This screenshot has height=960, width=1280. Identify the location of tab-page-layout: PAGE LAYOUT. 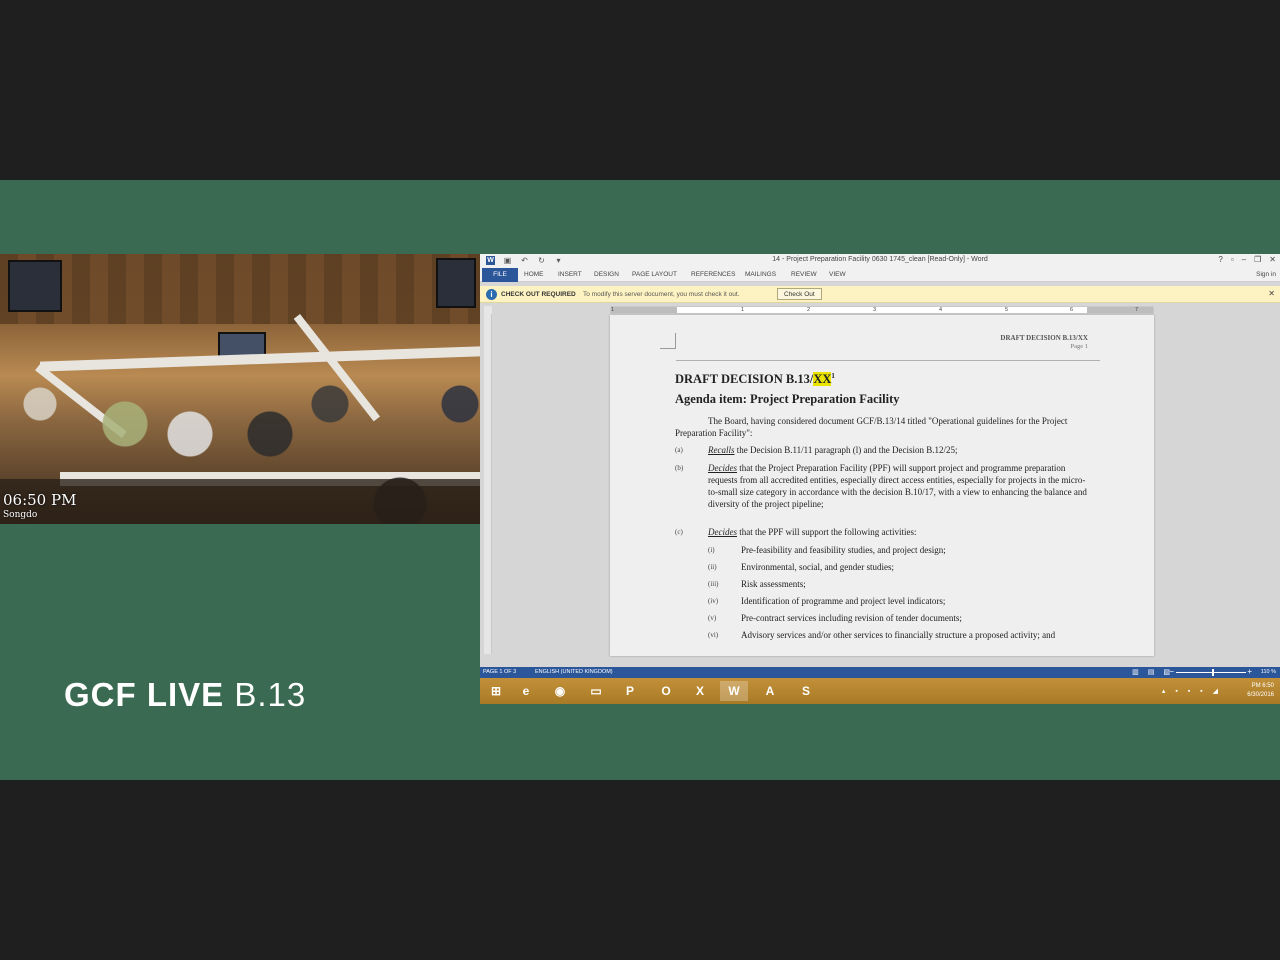
(654, 274).